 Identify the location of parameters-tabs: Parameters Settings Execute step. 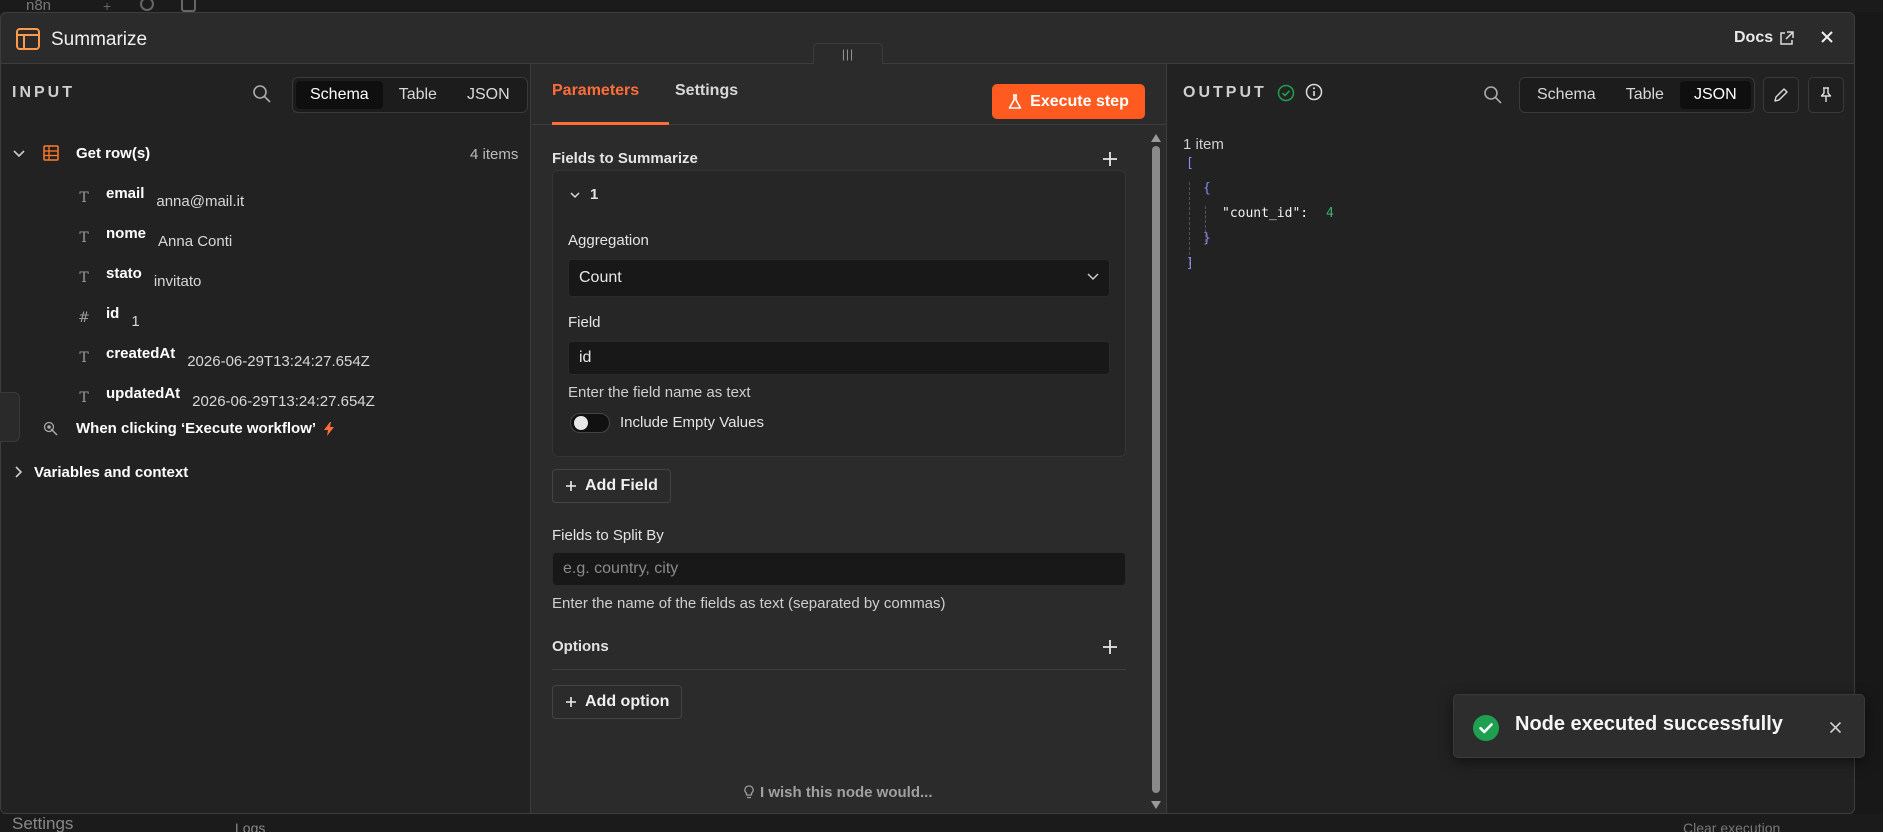
(849, 94).